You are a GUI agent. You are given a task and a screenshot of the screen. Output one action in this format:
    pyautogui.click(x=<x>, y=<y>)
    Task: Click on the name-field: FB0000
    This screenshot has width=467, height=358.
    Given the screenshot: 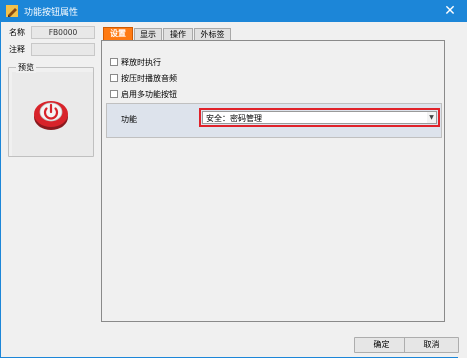 What is the action you would take?
    pyautogui.click(x=63, y=32)
    